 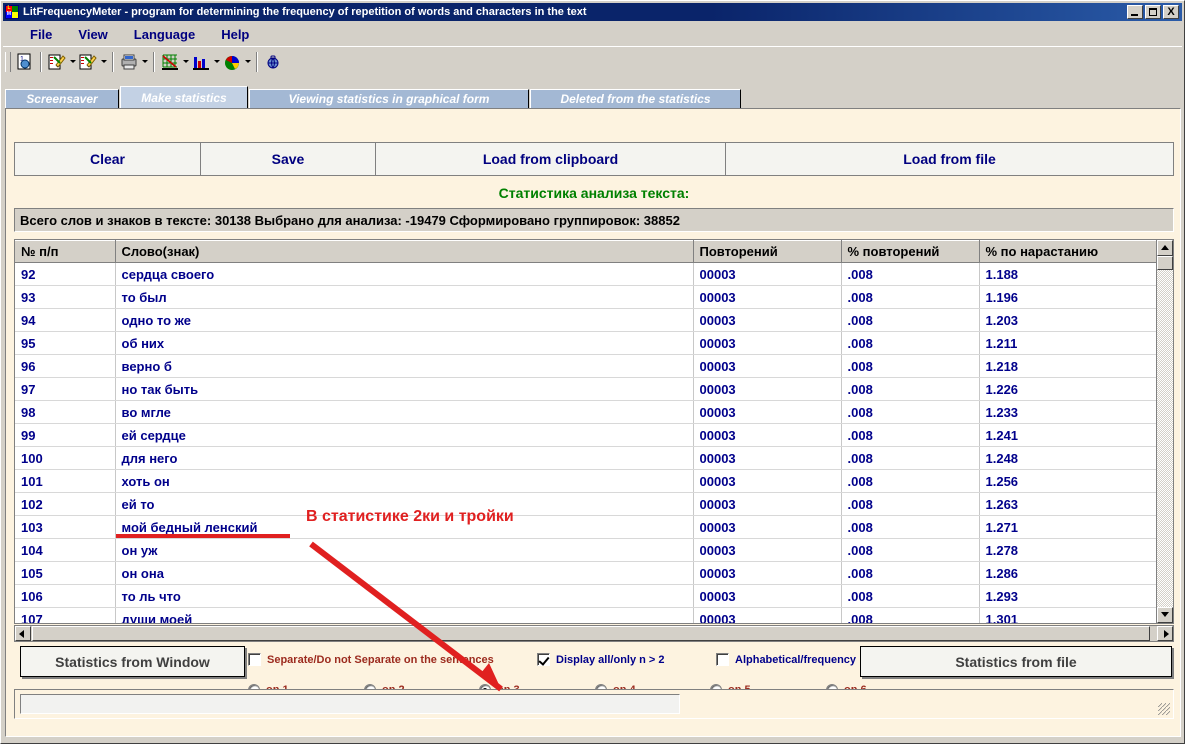 I want to click on chevron-left-icon, so click(x=21, y=634).